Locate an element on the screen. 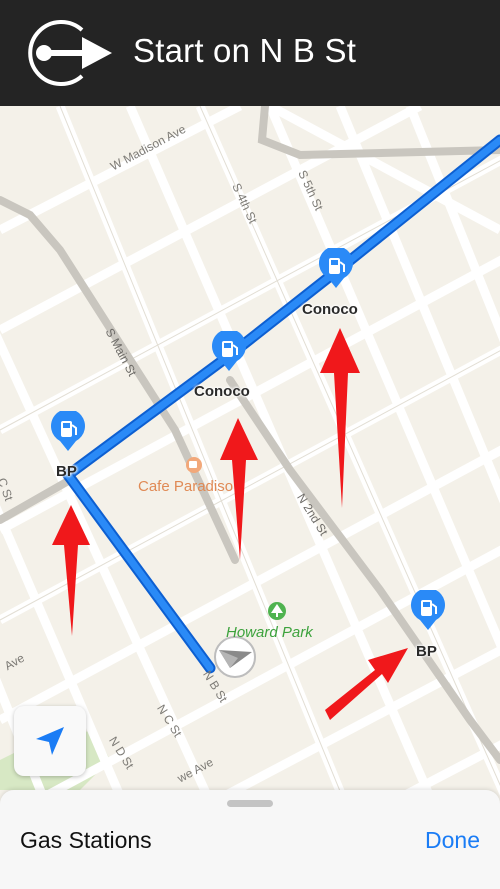  gas-station-label-conoco-west: Conoco is located at coordinates (222, 391).